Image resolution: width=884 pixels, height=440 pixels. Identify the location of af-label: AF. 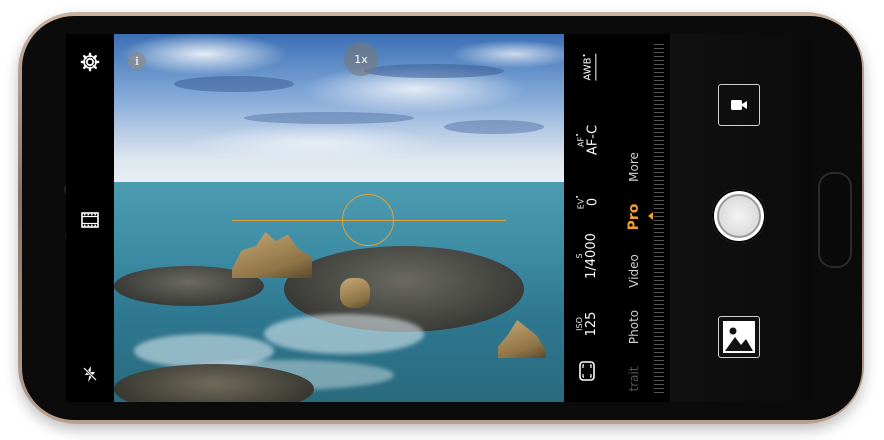
(581, 142).